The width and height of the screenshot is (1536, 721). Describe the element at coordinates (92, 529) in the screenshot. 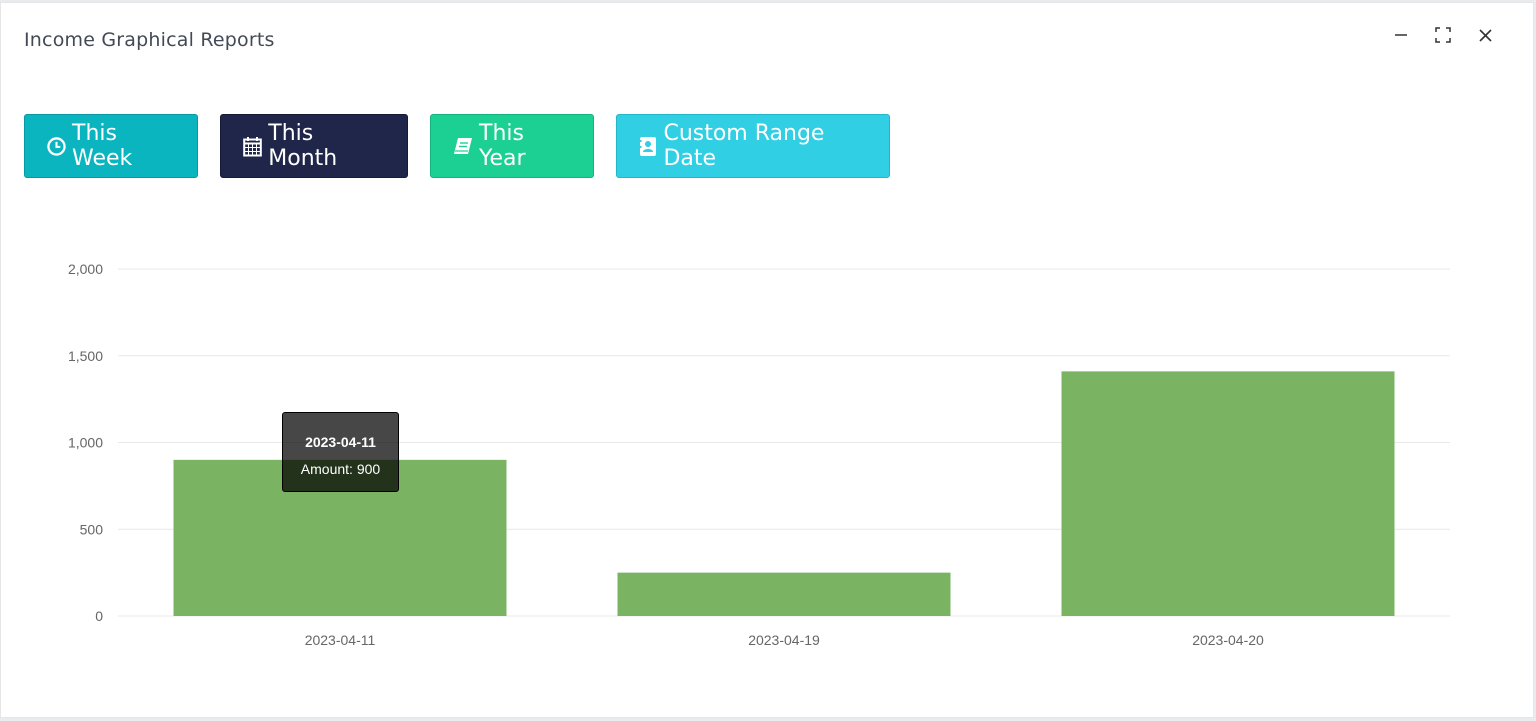

I see `y-tick-label: 500` at that location.